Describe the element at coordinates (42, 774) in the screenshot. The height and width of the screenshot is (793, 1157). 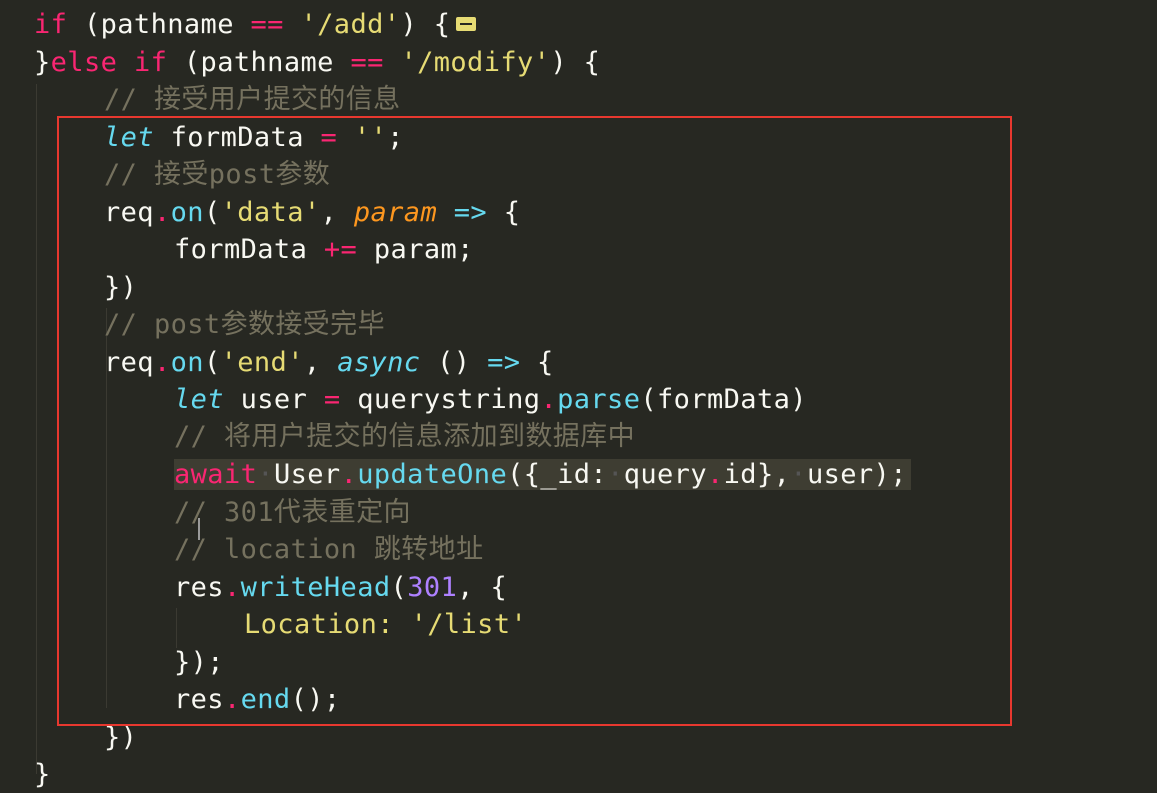
I see `code-line-21: }` at that location.